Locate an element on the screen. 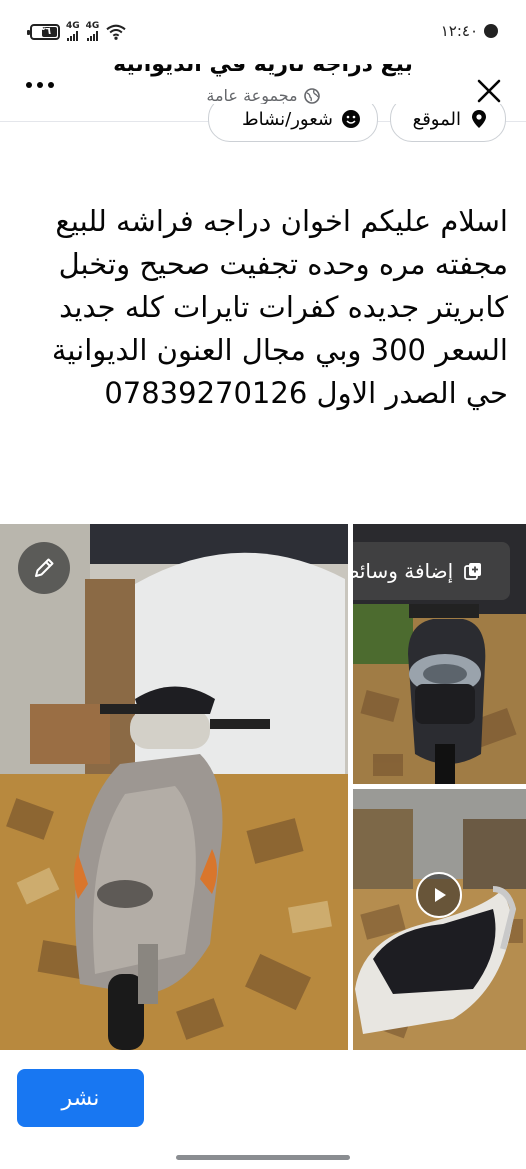  play-video-button is located at coordinates (439, 895).